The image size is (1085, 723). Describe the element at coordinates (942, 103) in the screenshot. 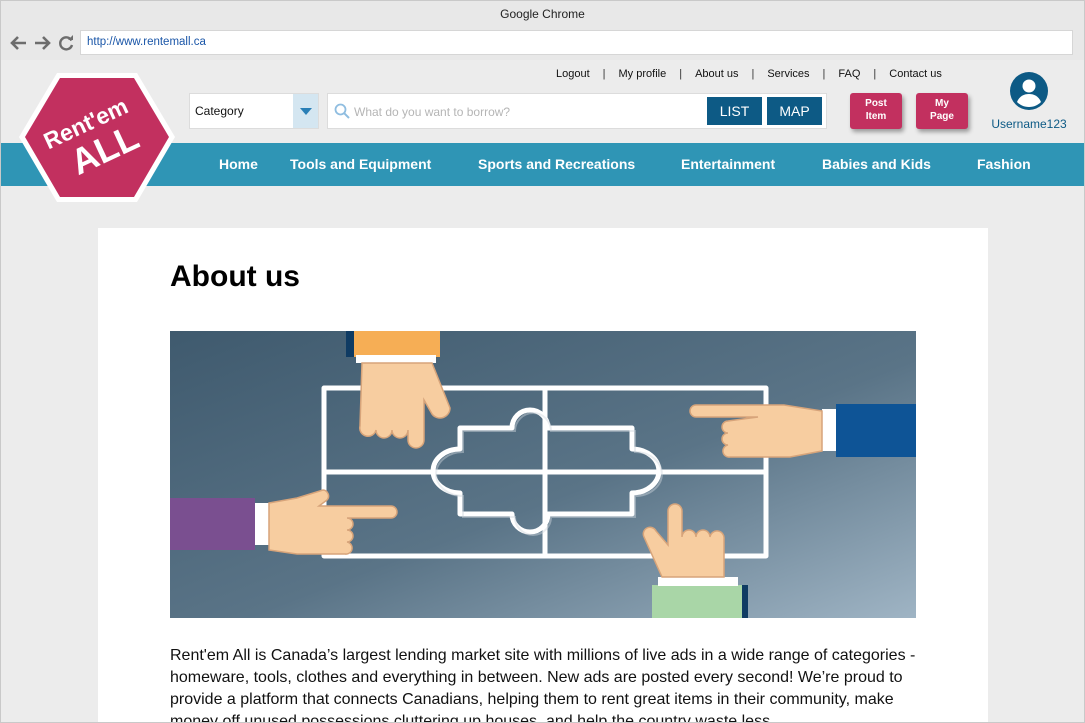

I see `my-page-label-line1: My` at that location.